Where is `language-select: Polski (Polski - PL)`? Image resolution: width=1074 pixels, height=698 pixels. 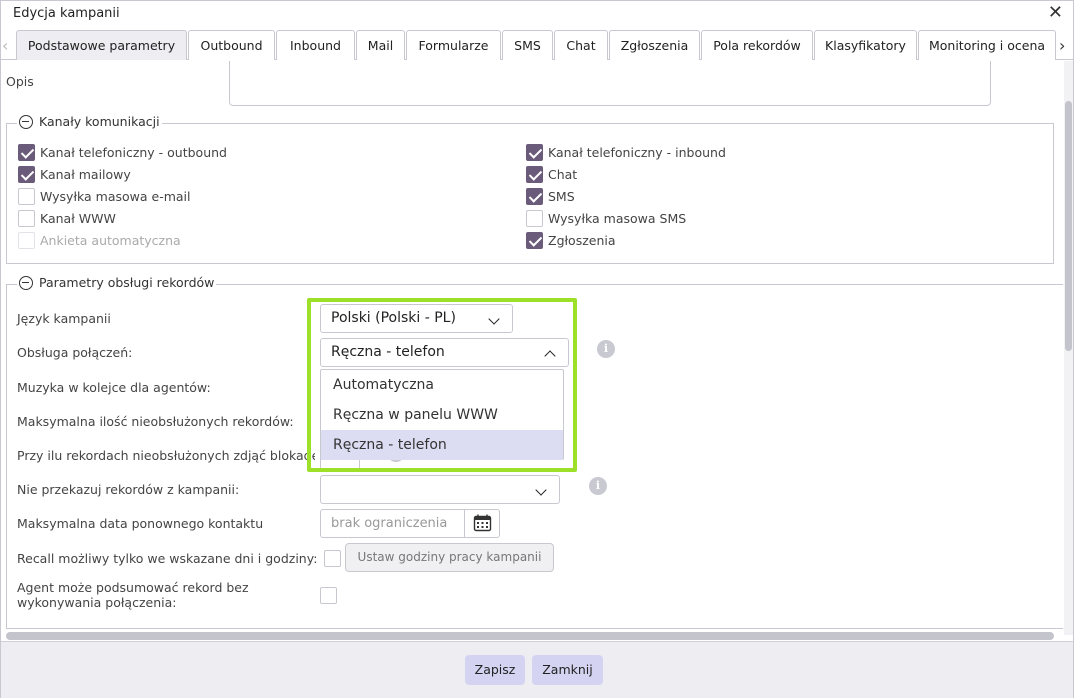
language-select: Polski (Polski - PL) is located at coordinates (416, 318).